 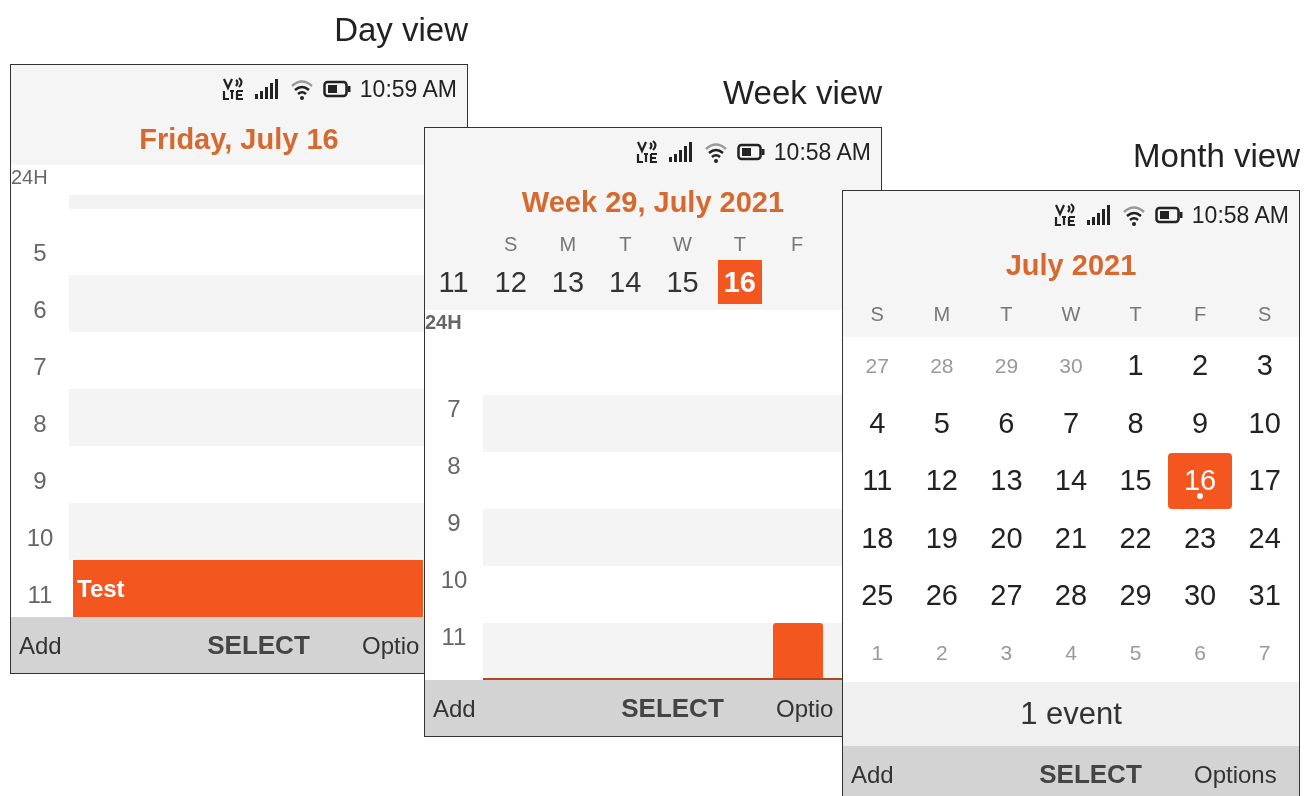 I want to click on view-caption: Month view, so click(x=1216, y=156).